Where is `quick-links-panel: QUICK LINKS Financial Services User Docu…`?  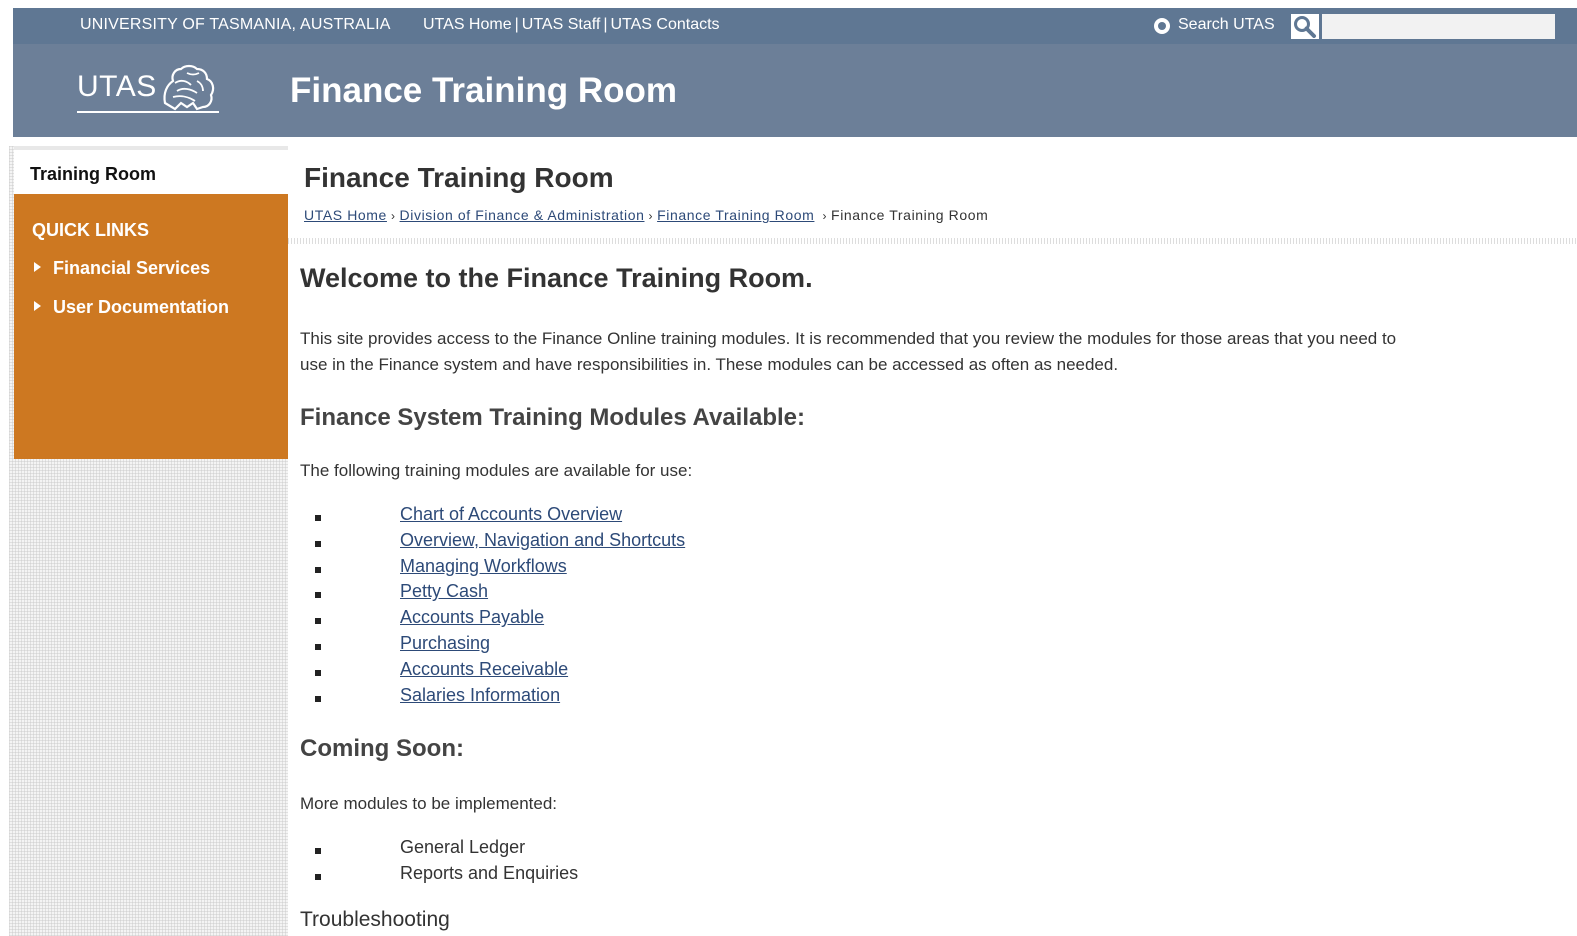
quick-links-panel: QUICK LINKS Financial Services User Docu… is located at coordinates (151, 326).